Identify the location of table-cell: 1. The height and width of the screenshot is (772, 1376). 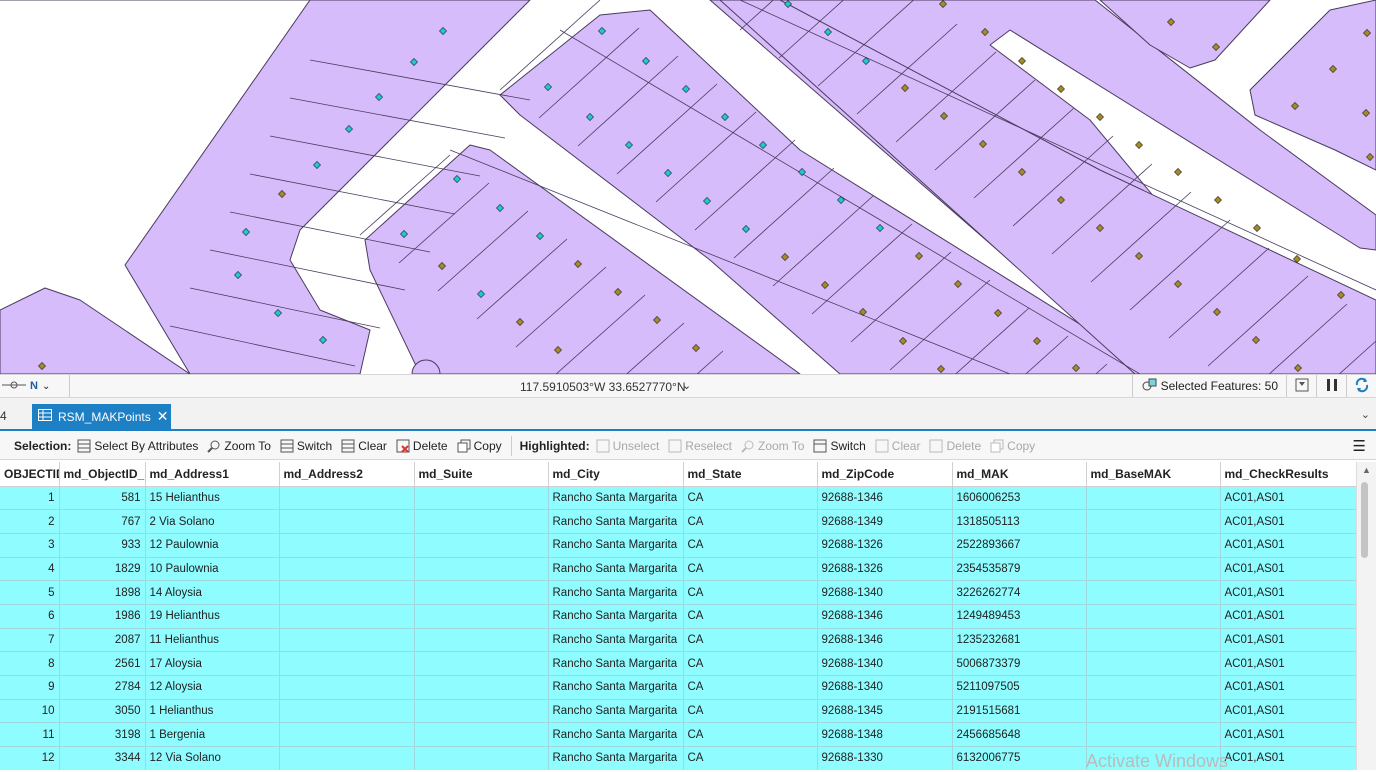
(30, 498).